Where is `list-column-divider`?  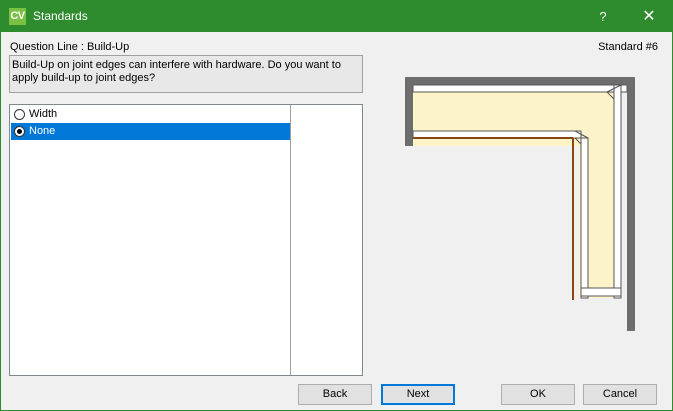 list-column-divider is located at coordinates (290, 240).